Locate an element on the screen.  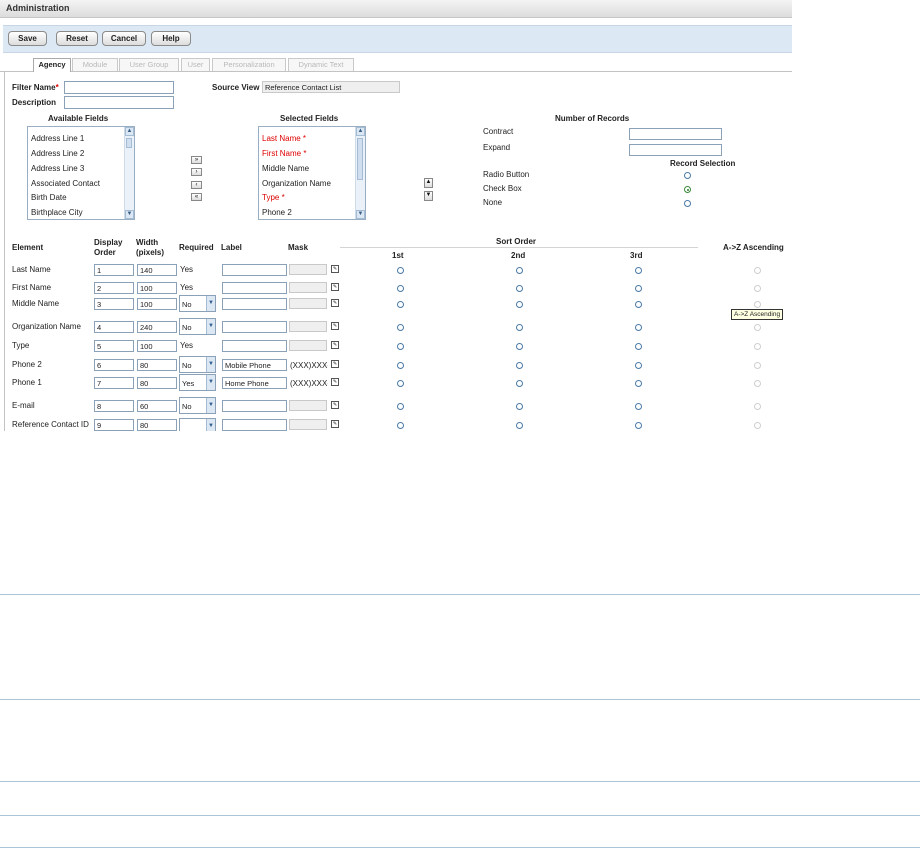
filter-name-input is located at coordinates (119, 87).